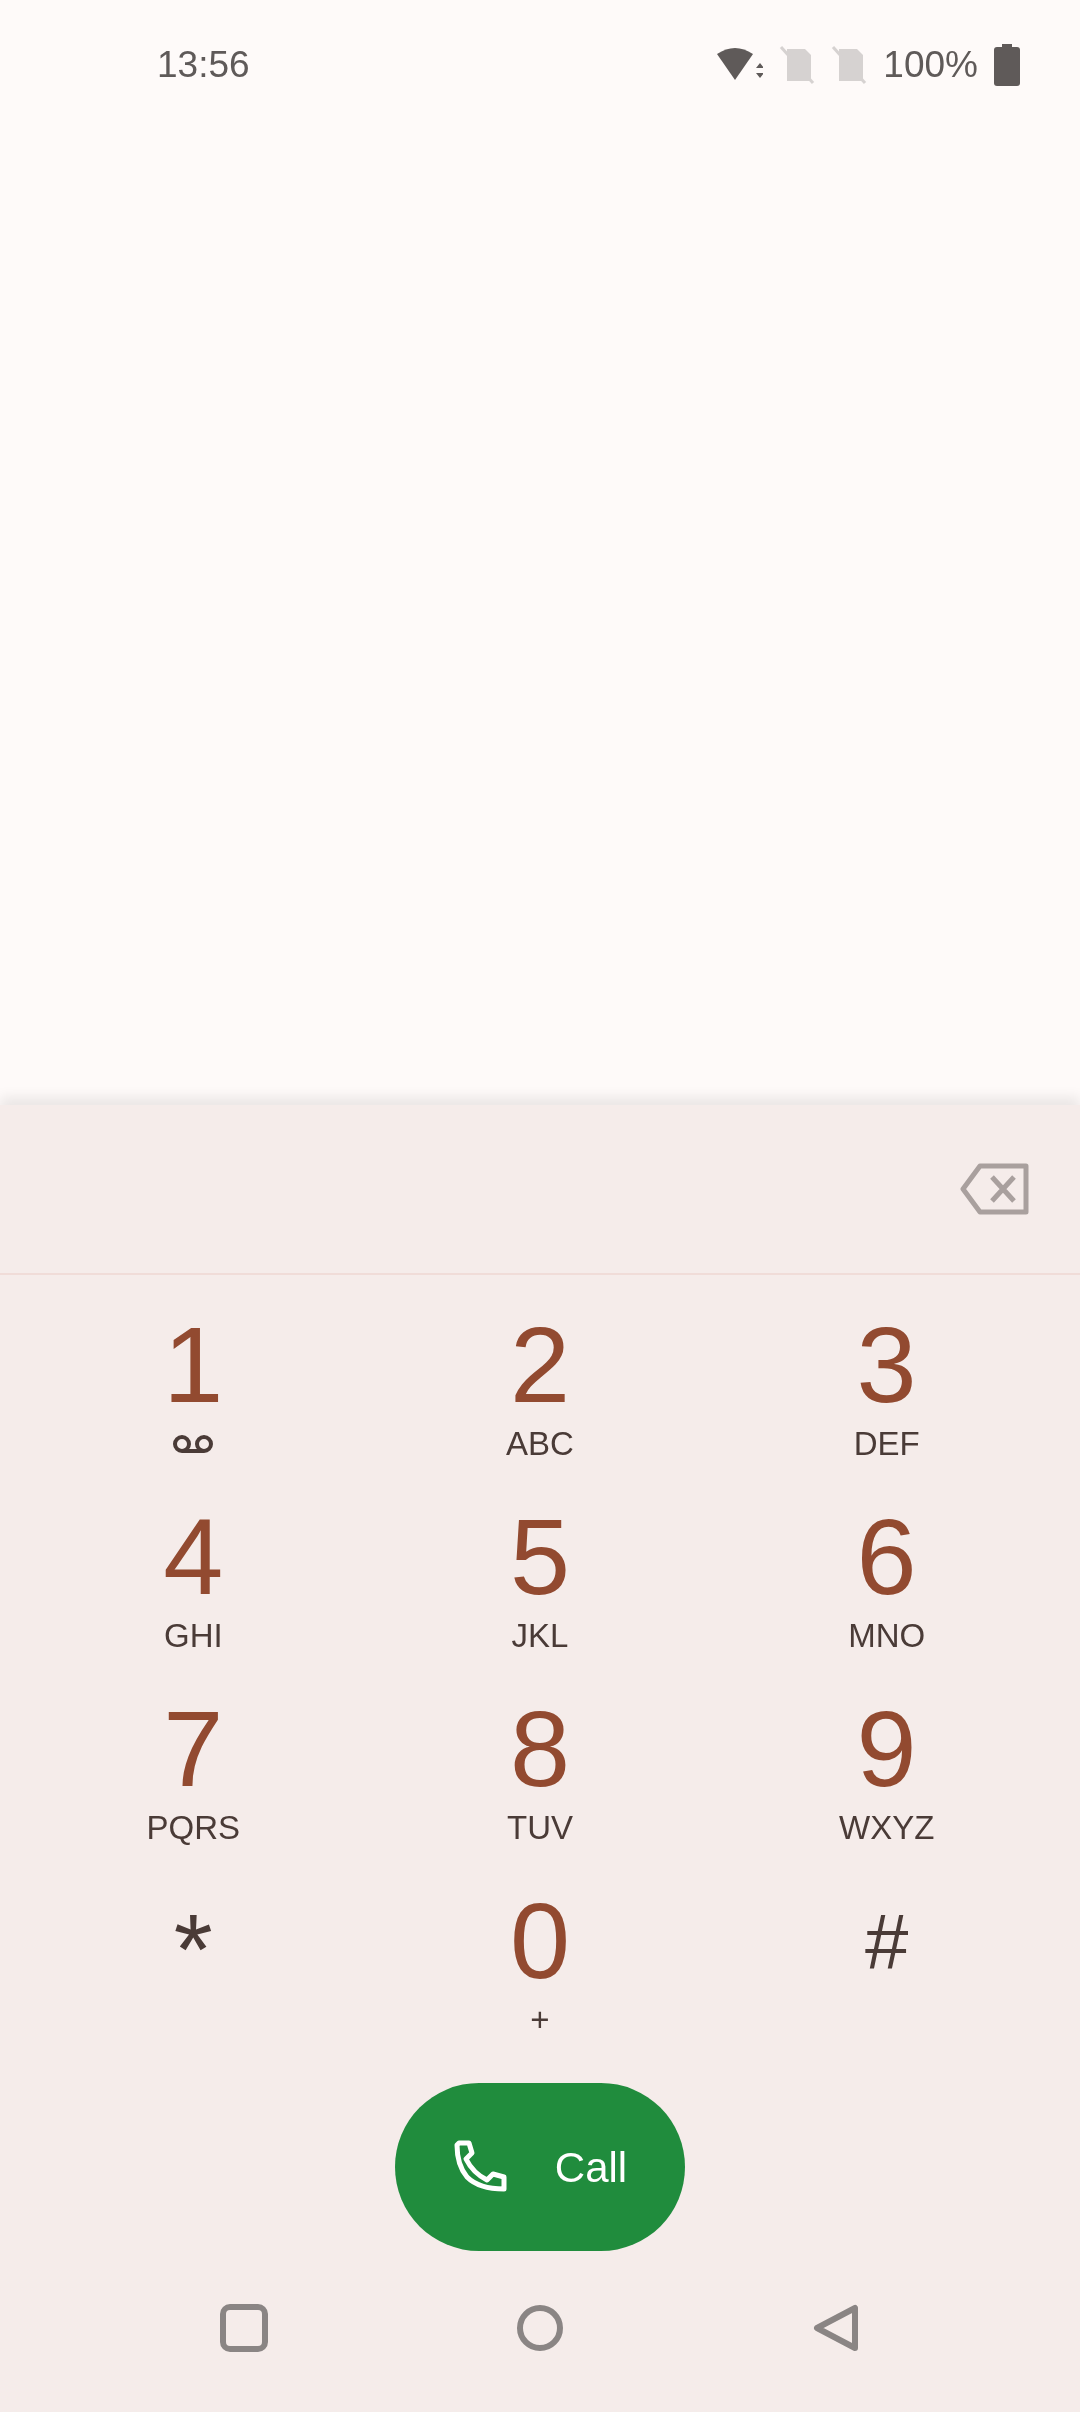 The width and height of the screenshot is (1080, 2412). Describe the element at coordinates (540, 1969) in the screenshot. I see `dialpad-key: 0 +` at that location.